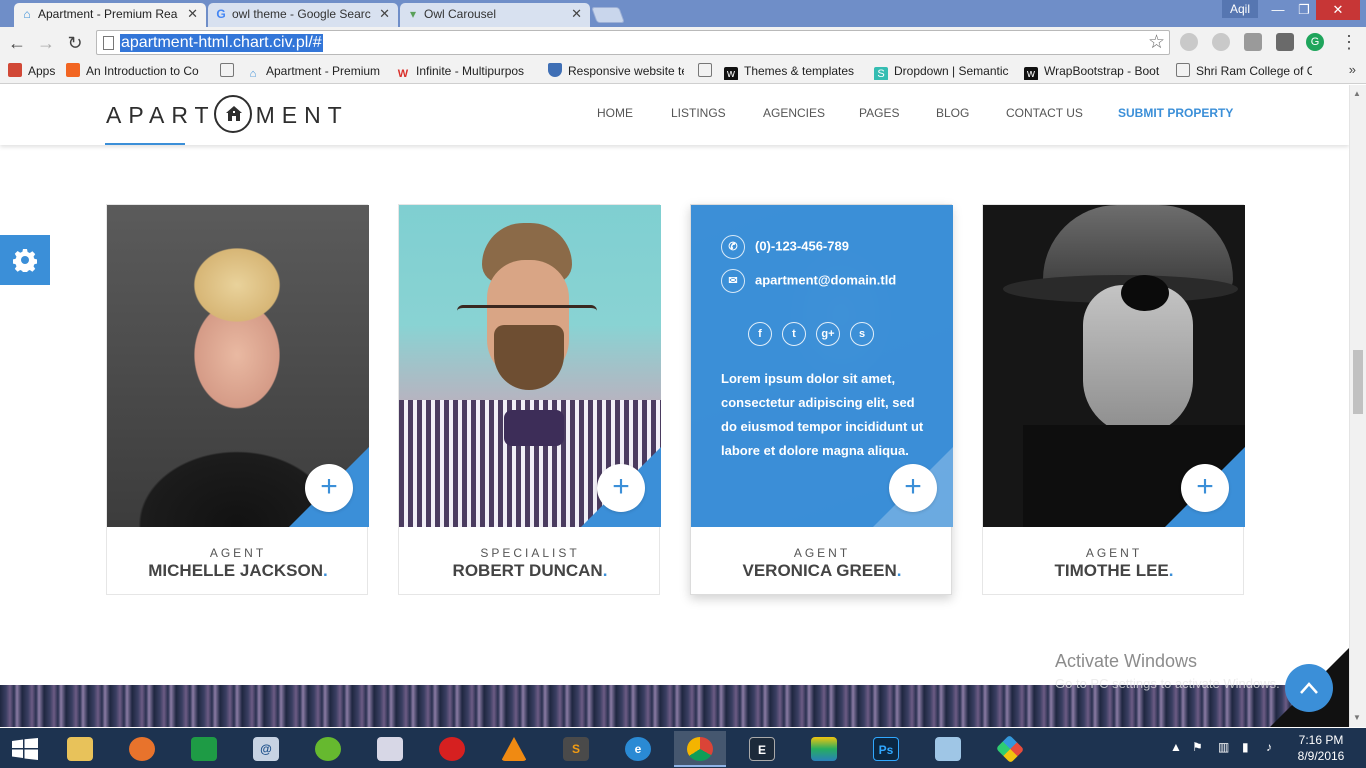 The image size is (1366, 768). I want to click on social-links: f t g+ s, so click(816, 334).